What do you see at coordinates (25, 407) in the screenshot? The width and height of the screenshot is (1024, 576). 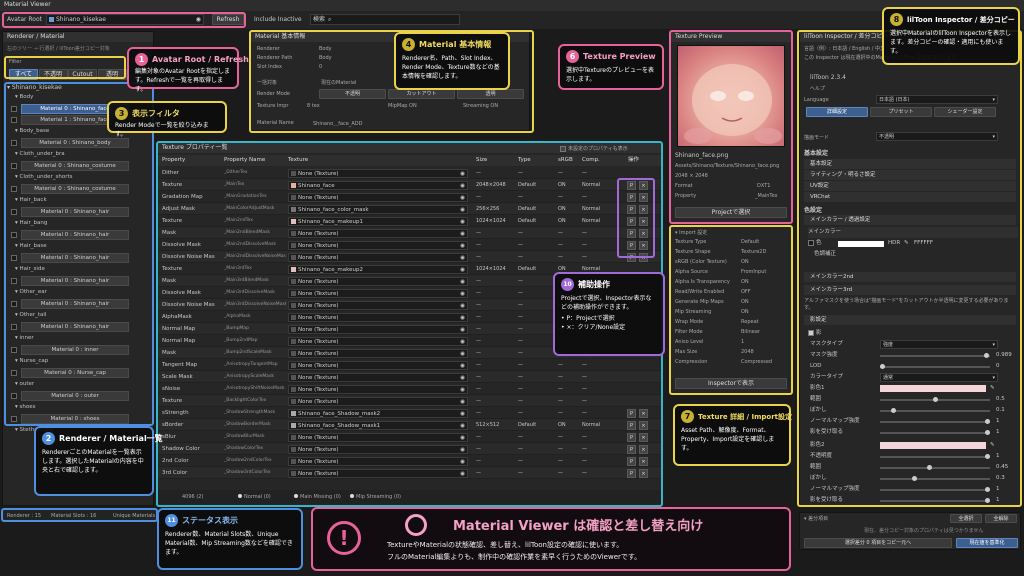 I see `tree-group: ▾ shoes` at bounding box center [25, 407].